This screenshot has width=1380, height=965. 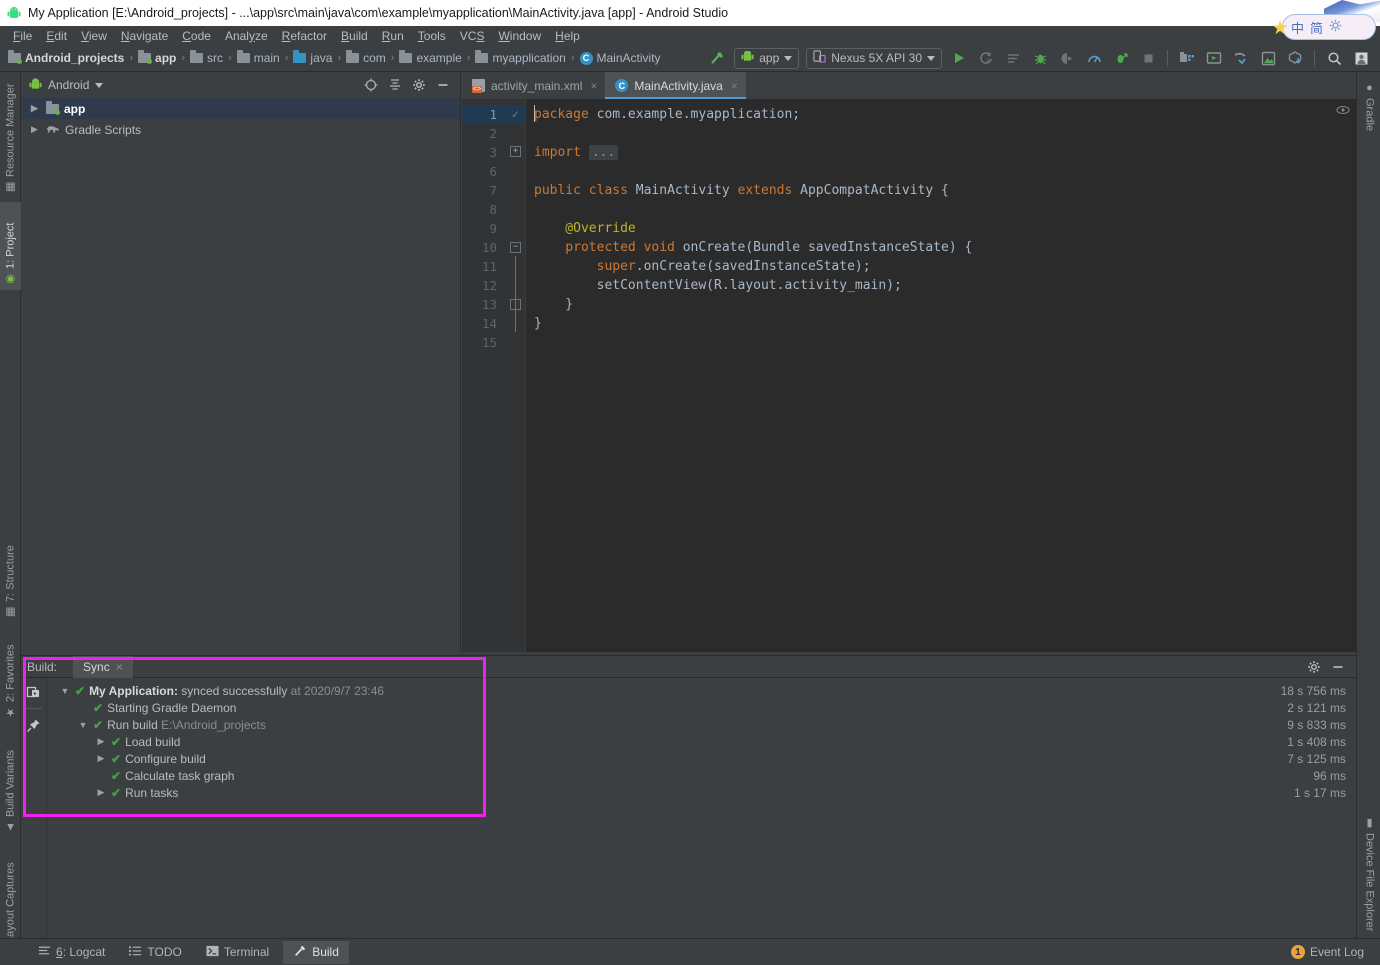 What do you see at coordinates (66, 85) in the screenshot?
I see `project-view-selector: Android` at bounding box center [66, 85].